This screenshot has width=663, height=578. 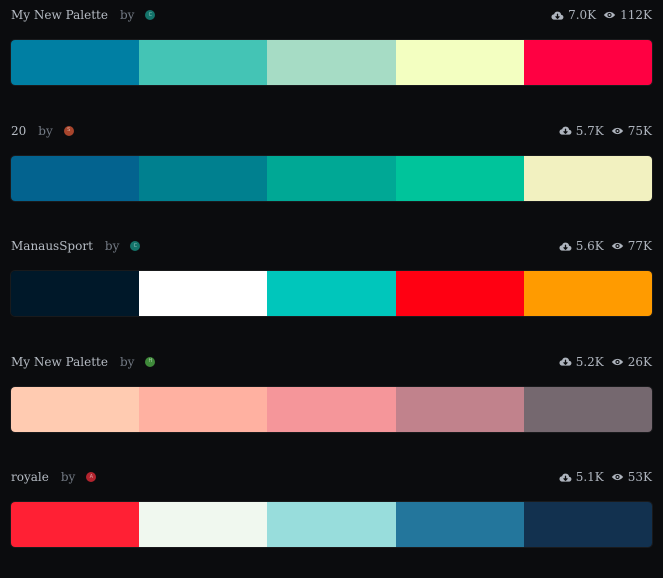 I want to click on avatar-letter: H, so click(x=150, y=361).